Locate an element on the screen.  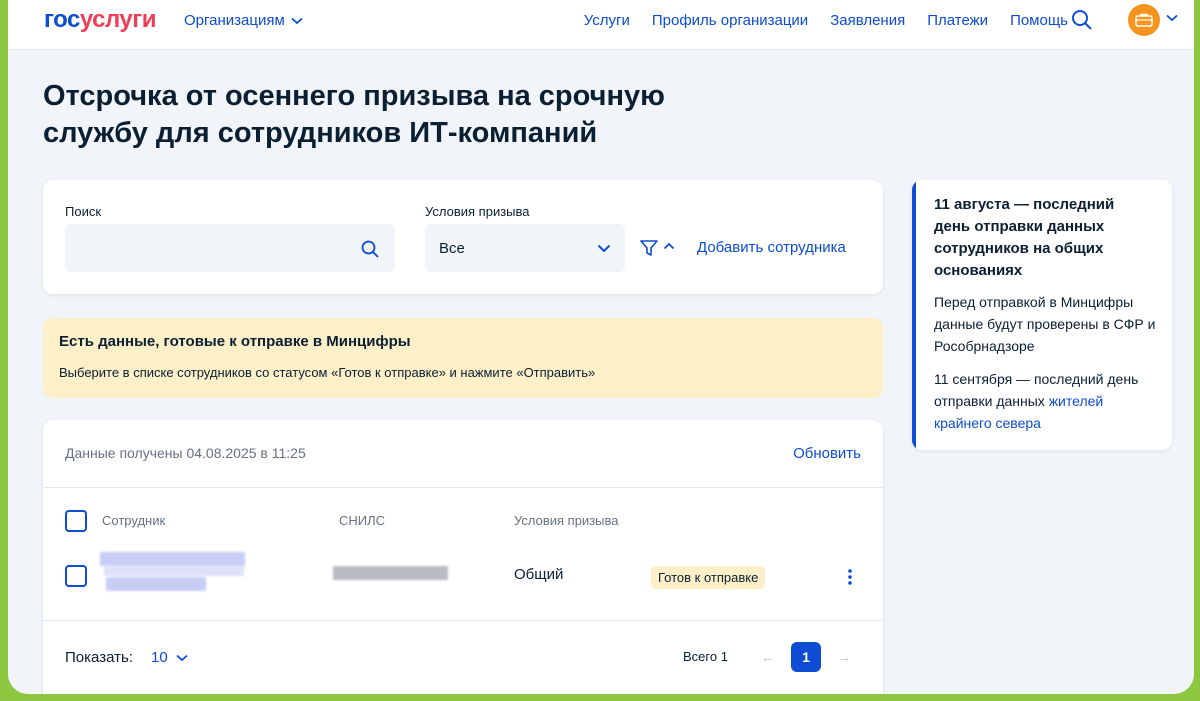
logo-part-gos: гос is located at coordinates (62, 19).